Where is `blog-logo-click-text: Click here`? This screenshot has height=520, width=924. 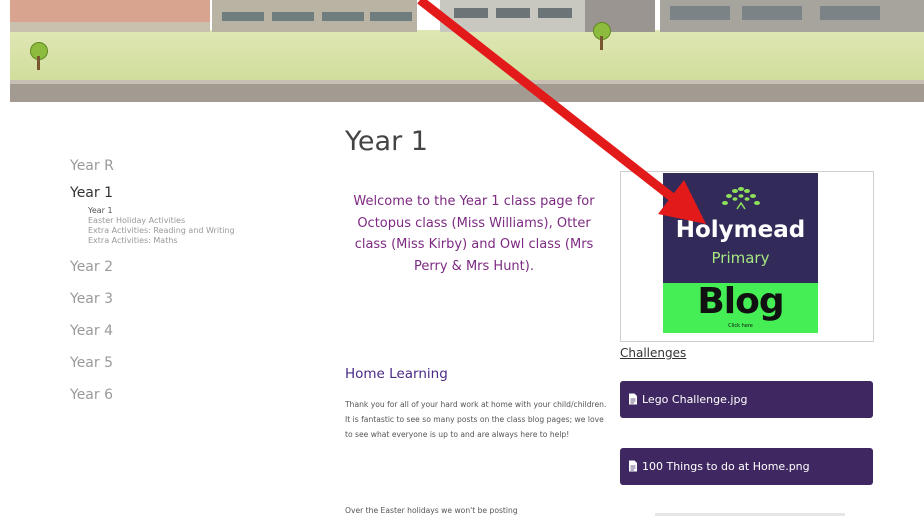 blog-logo-click-text: Click here is located at coordinates (740, 326).